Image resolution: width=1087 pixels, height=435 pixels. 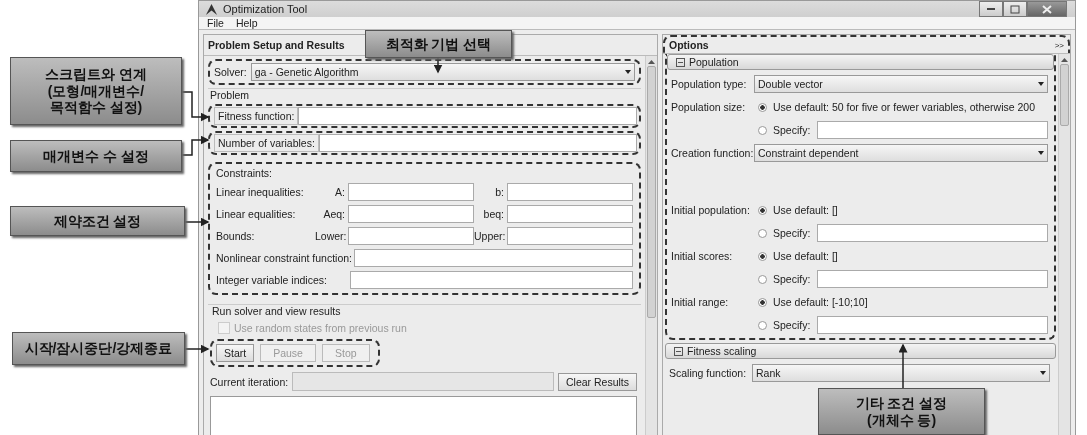 I want to click on callout-label: 제약조건 설정, so click(x=97, y=221).